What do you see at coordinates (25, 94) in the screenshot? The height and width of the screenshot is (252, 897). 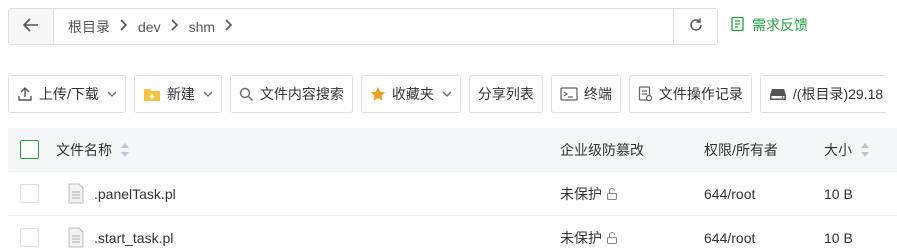 I see `upload-icon` at bounding box center [25, 94].